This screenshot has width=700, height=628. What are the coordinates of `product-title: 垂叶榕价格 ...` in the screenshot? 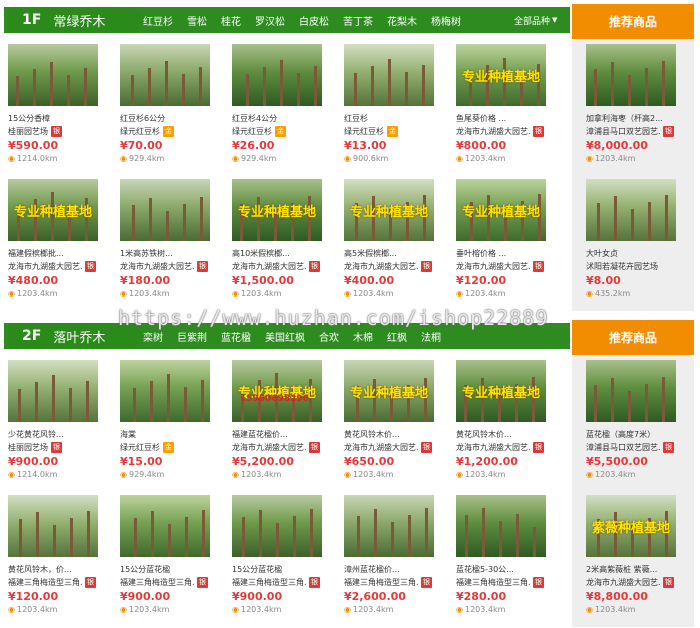 It's located at (506, 253).